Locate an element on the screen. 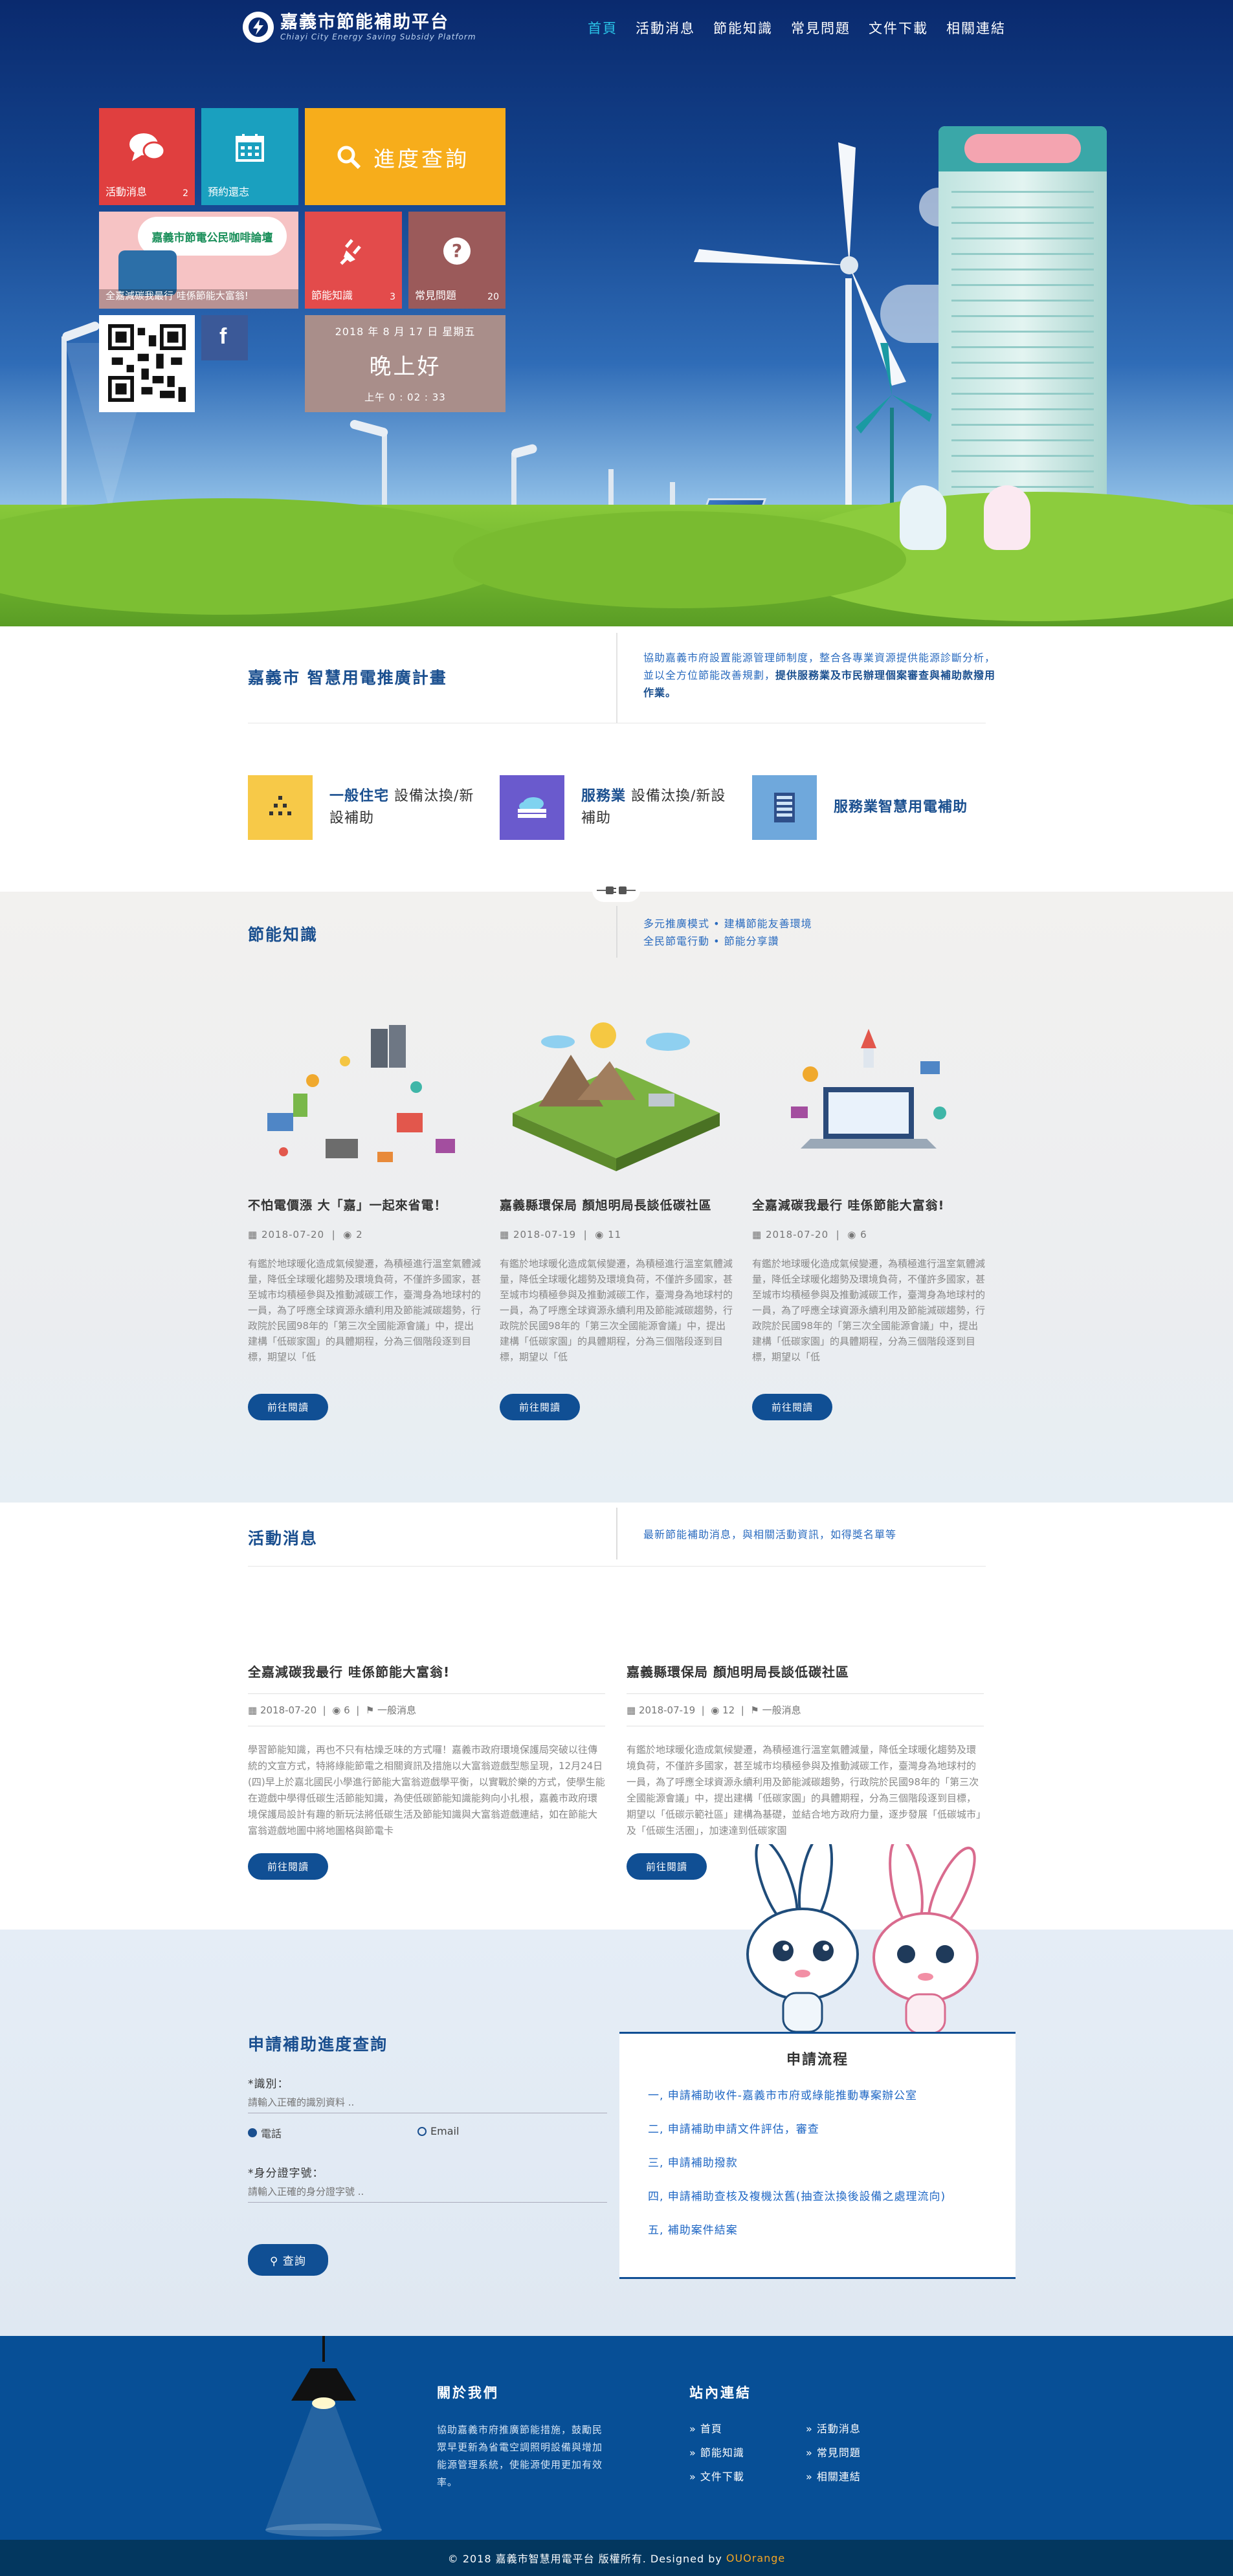 The height and width of the screenshot is (2576, 1233). facebook-button: f is located at coordinates (224, 337).